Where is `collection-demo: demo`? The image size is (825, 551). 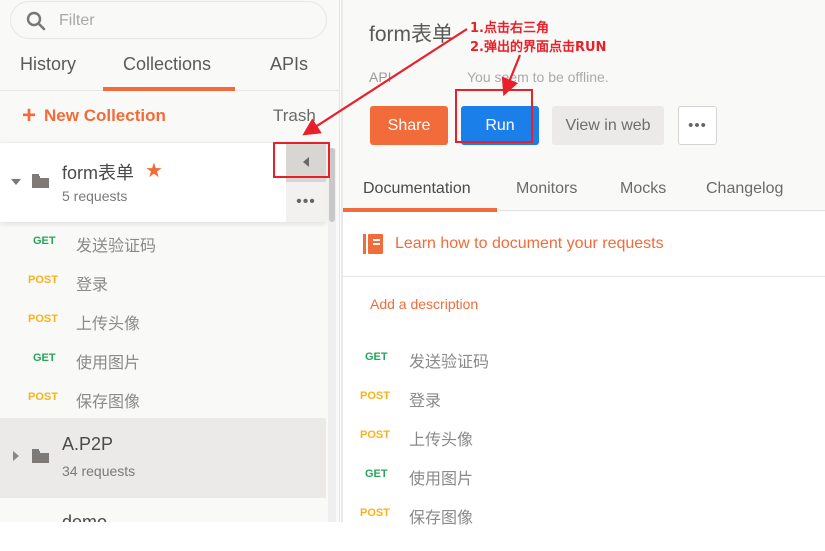
collection-demo: demo is located at coordinates (84, 517).